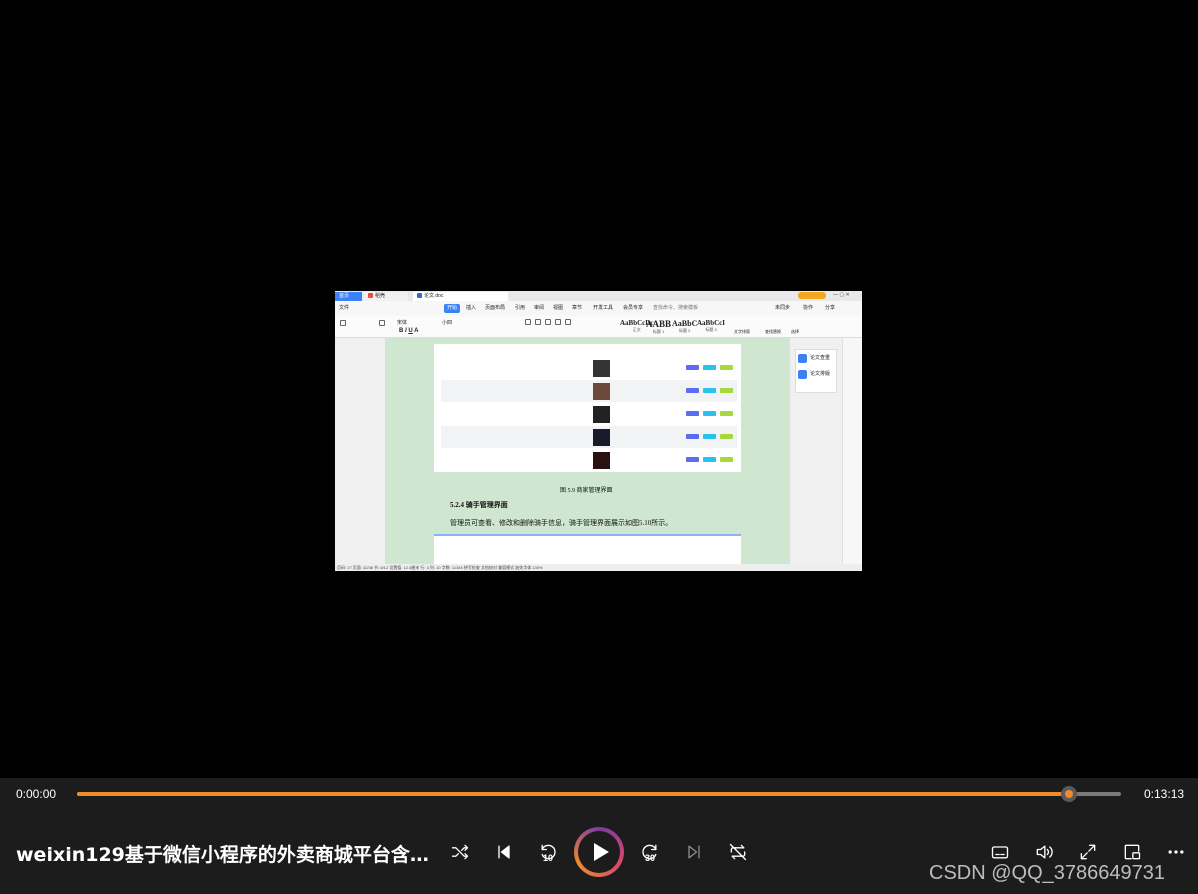  I want to click on section-paragraph: 管理员可查看、修改和删除骑手信息，骑手管理界面展示如图5.10所示。, so click(561, 523).